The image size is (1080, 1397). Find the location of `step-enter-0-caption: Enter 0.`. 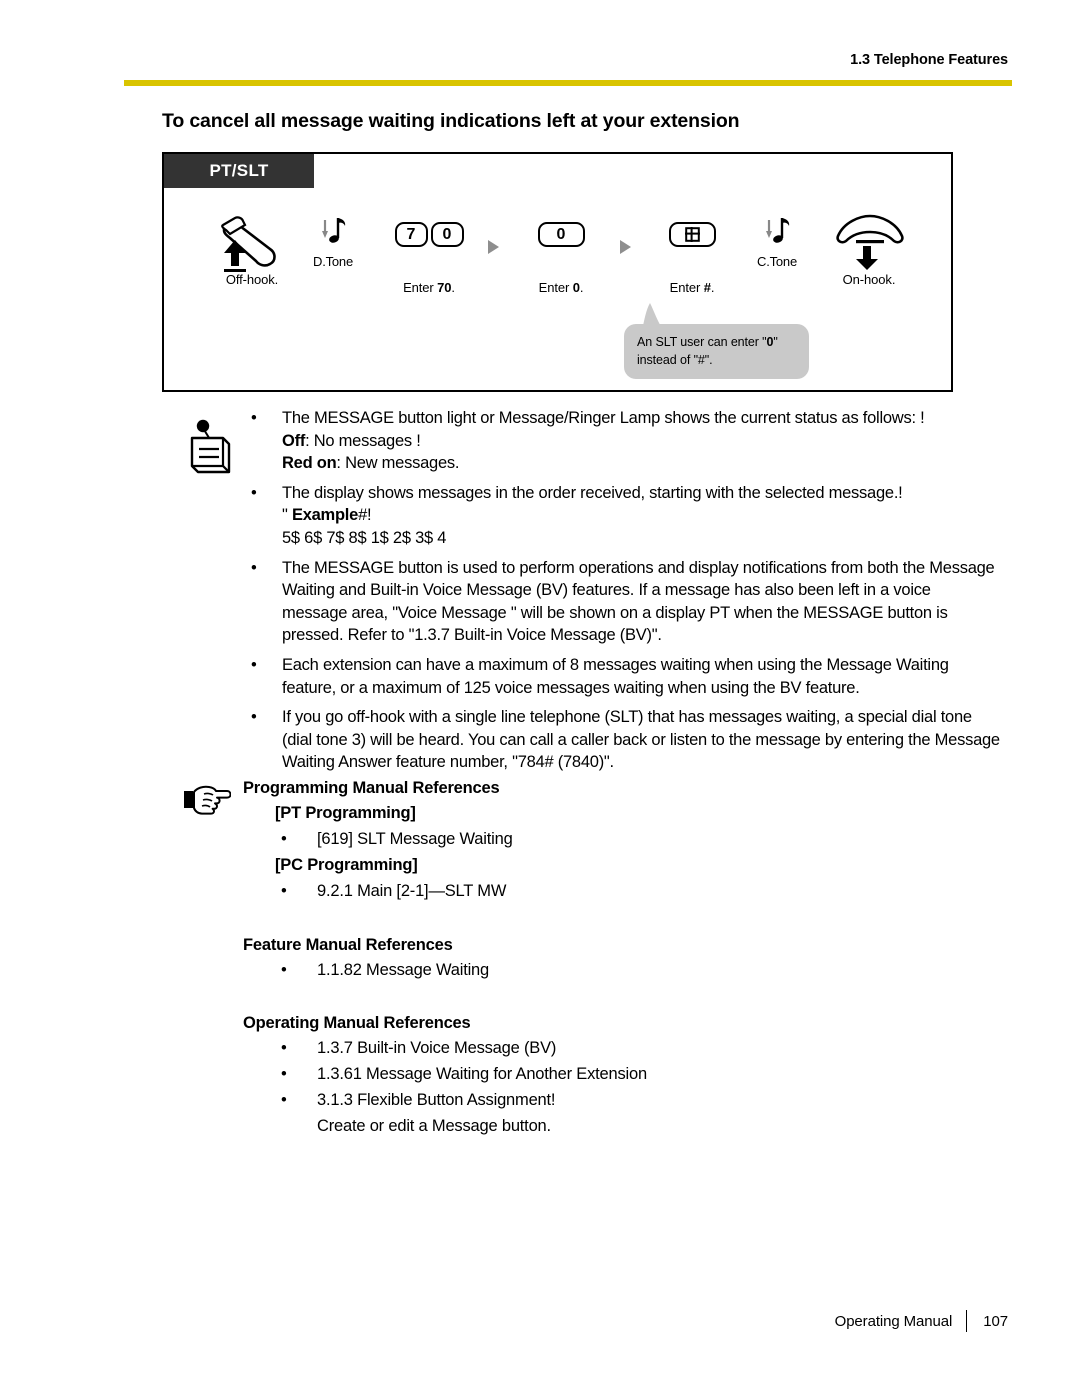

step-enter-0-caption: Enter 0. is located at coordinates (561, 287).